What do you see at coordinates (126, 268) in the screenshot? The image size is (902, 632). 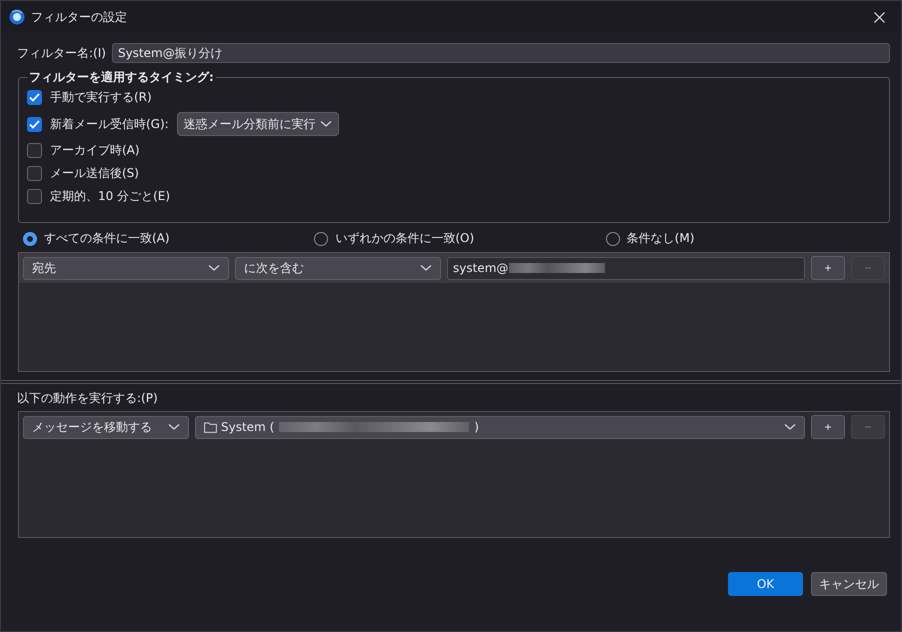 I see `field-dropdown: 宛先` at bounding box center [126, 268].